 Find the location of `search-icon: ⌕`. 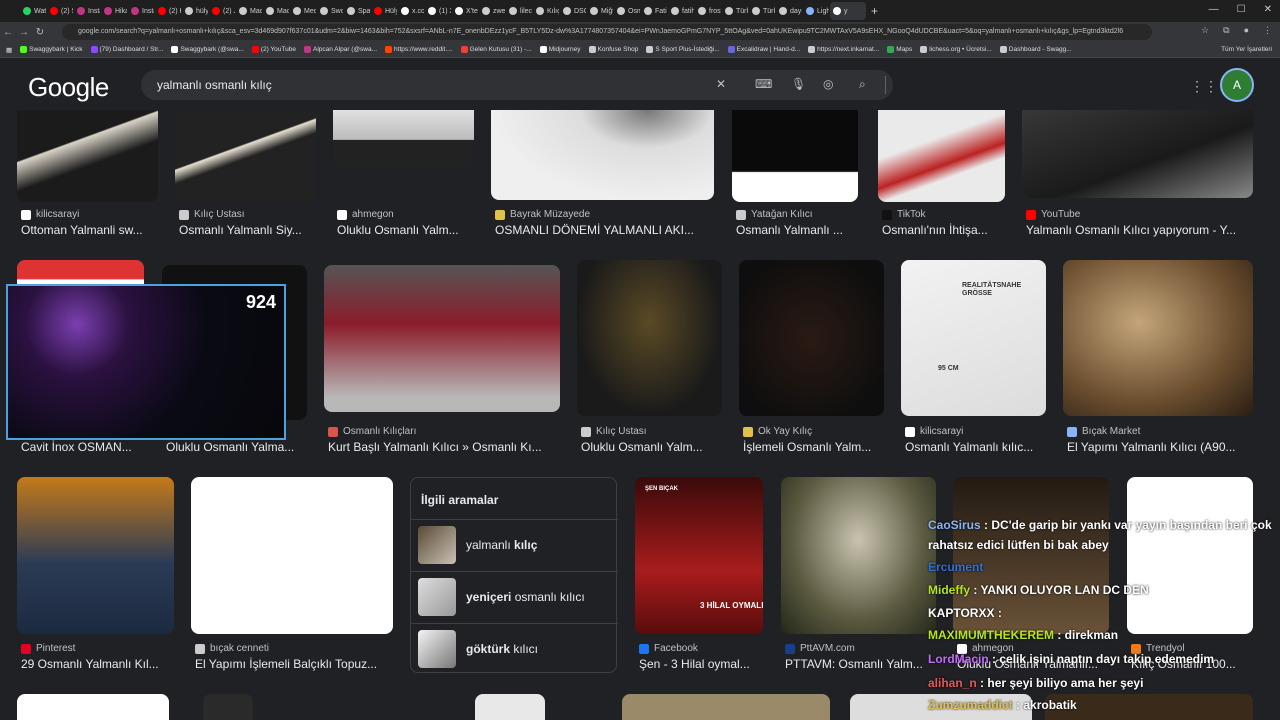

search-icon: ⌕ is located at coordinates (862, 84).